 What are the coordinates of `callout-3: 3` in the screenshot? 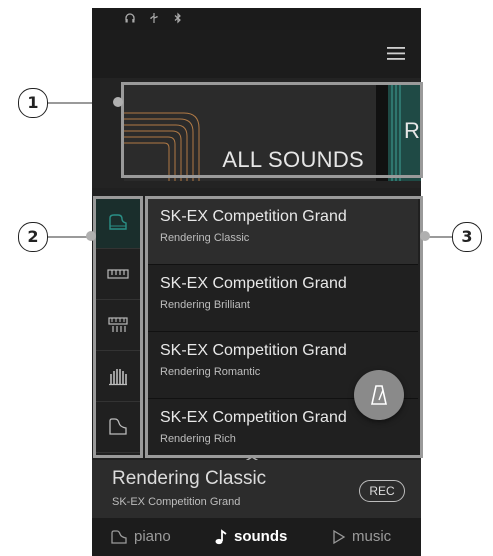 It's located at (467, 237).